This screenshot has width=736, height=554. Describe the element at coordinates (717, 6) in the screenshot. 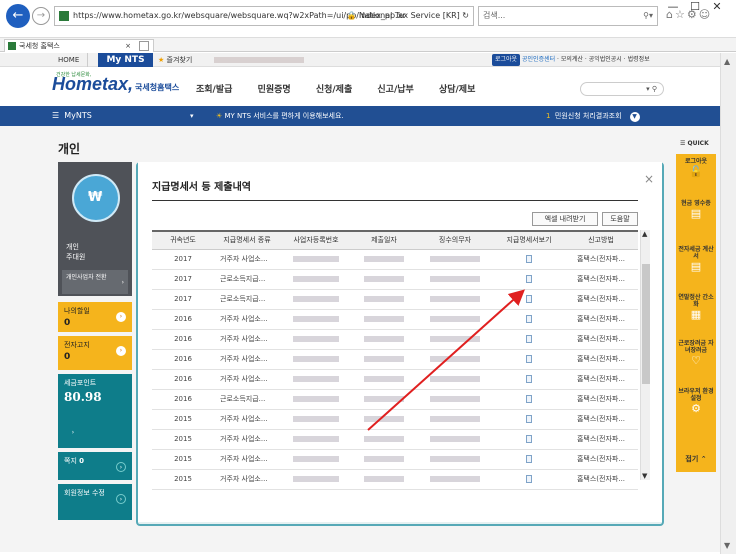

I see `close-window-icon: ✕` at that location.